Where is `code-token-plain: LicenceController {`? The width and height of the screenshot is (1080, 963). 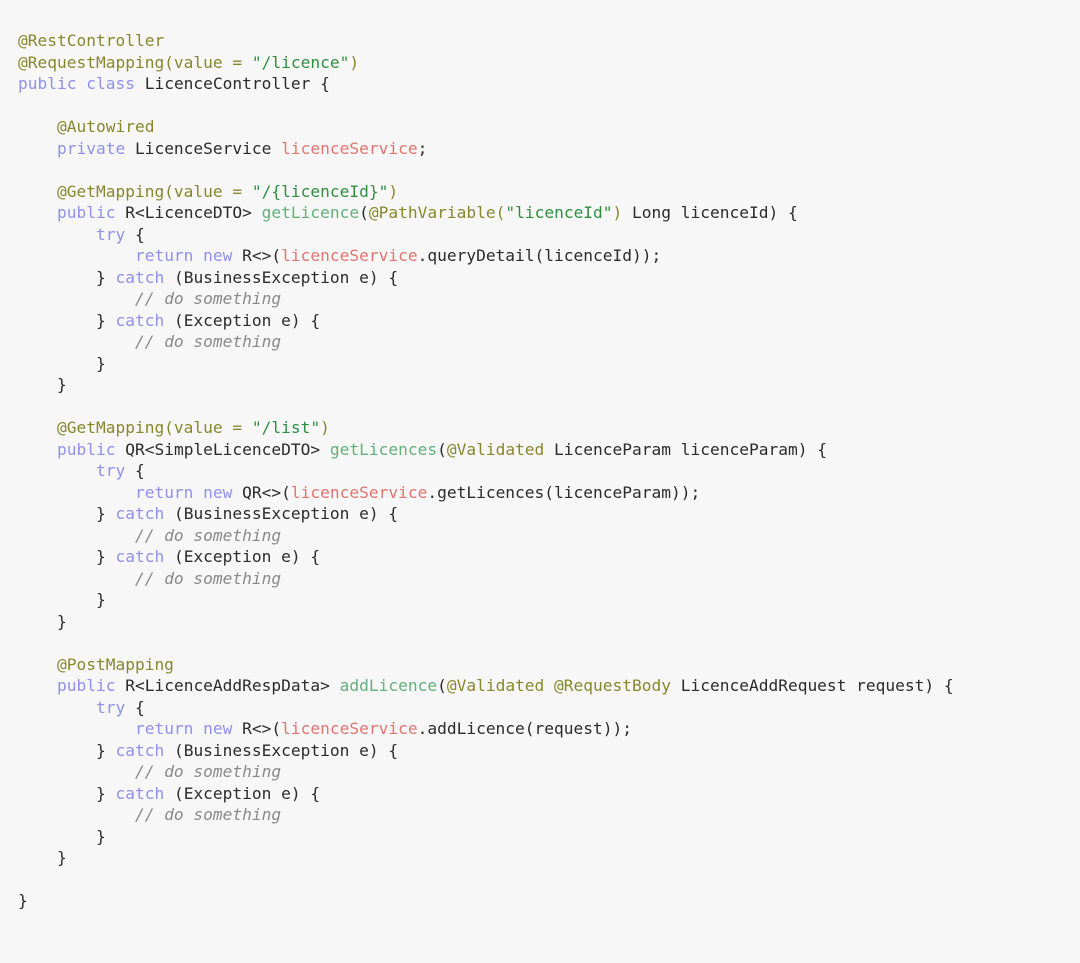
code-token-plain: LicenceController { is located at coordinates (237, 84).